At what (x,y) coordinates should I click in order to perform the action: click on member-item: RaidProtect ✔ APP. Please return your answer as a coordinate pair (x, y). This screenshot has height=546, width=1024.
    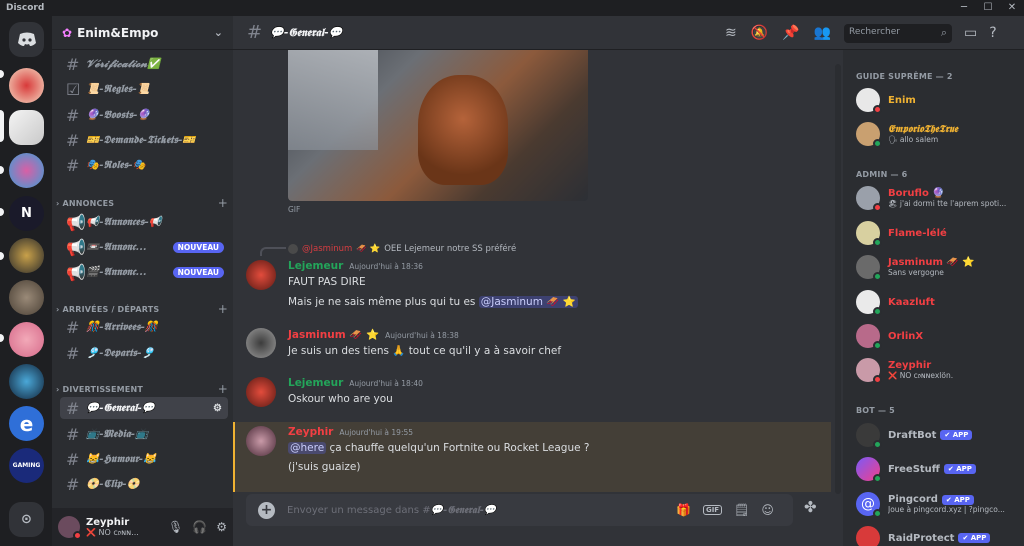
    Looking at the image, I should click on (938, 535).